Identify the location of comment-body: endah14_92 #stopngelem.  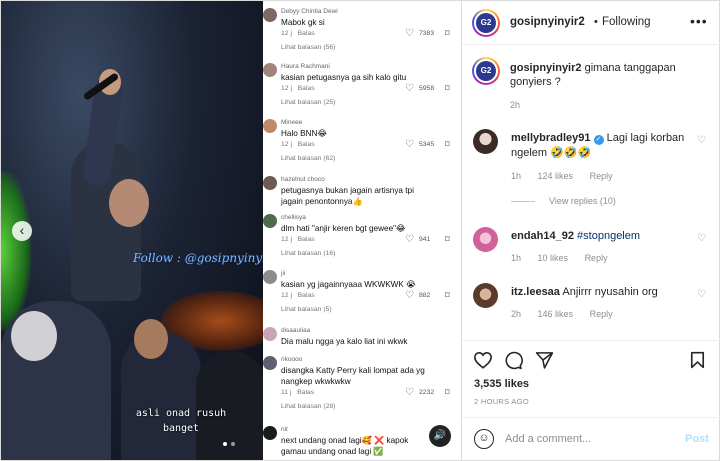
(598, 236).